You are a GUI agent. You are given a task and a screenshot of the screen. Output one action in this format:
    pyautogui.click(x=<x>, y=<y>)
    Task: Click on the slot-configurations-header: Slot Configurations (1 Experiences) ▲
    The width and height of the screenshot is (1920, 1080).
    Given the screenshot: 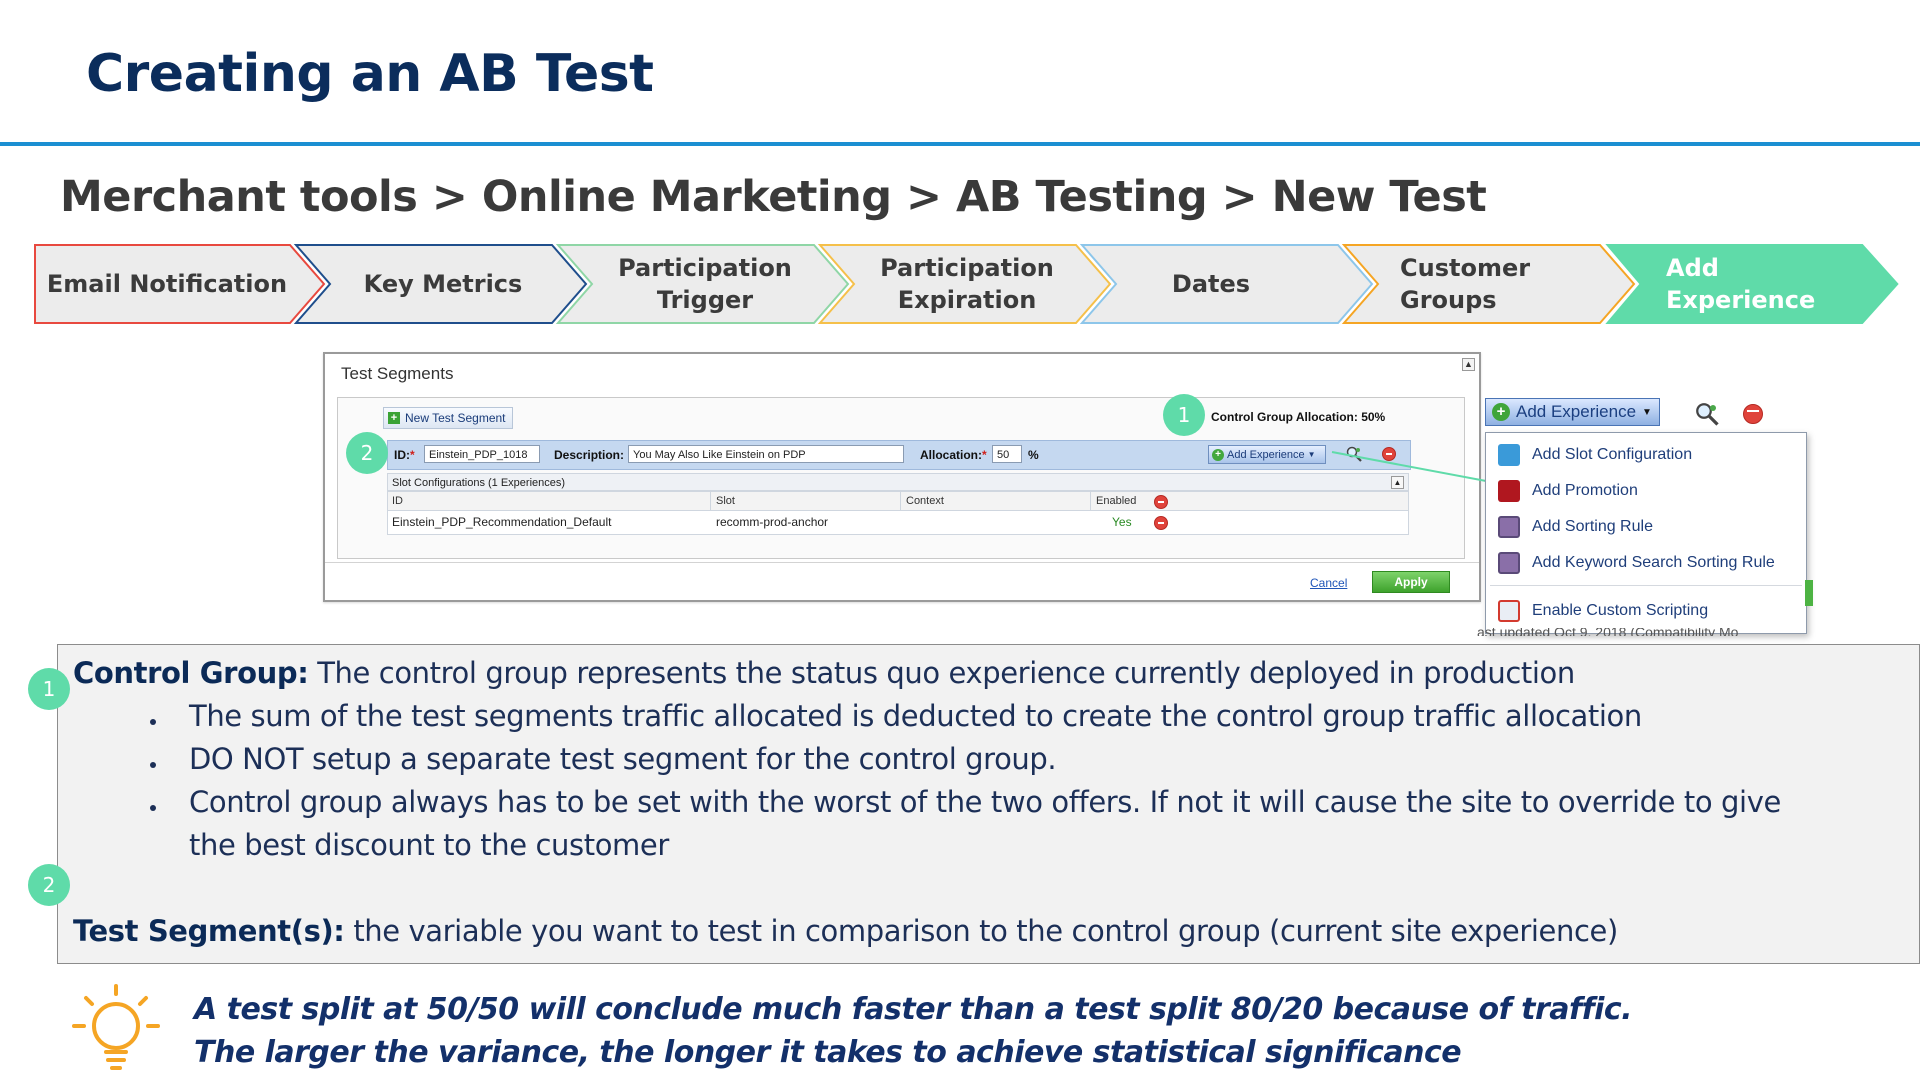 What is the action you would take?
    pyautogui.click(x=898, y=482)
    